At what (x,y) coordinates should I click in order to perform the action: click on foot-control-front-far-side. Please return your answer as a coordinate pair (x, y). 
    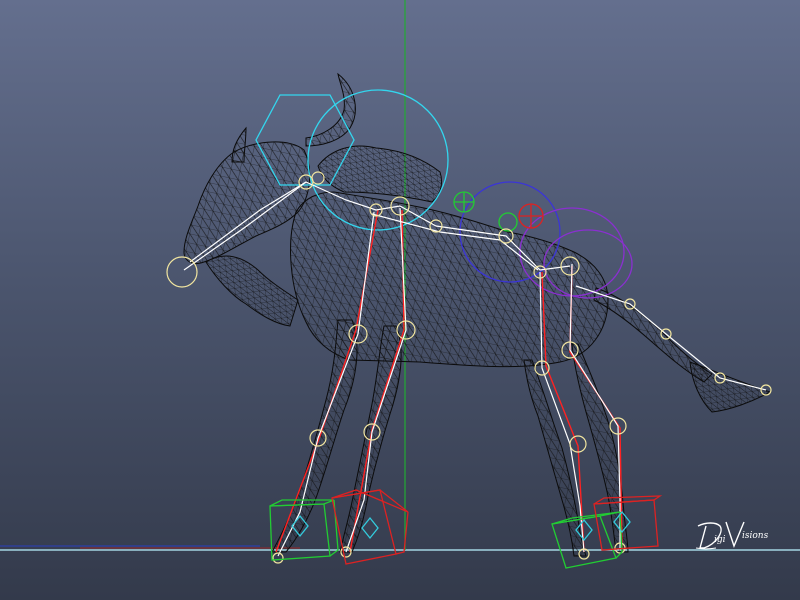
    Looking at the image, I should click on (402, 533).